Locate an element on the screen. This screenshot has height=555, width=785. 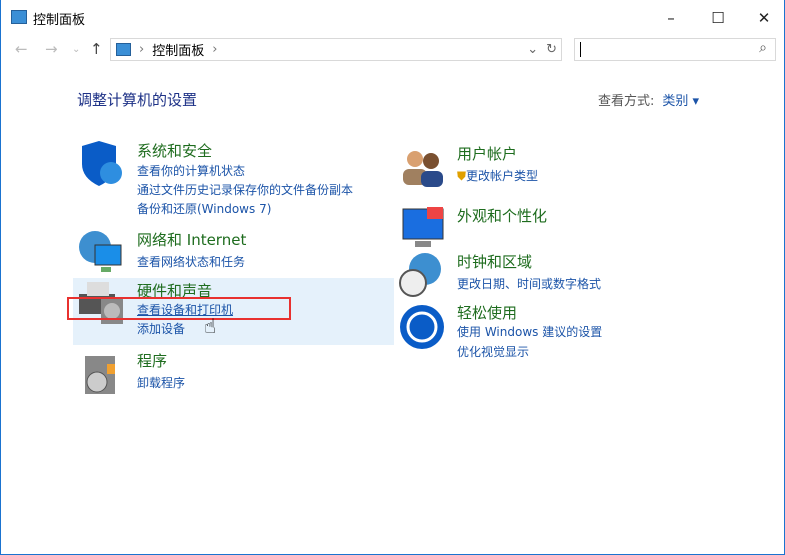
uac-shield-icon: ⛊ is located at coordinates (462, 176).